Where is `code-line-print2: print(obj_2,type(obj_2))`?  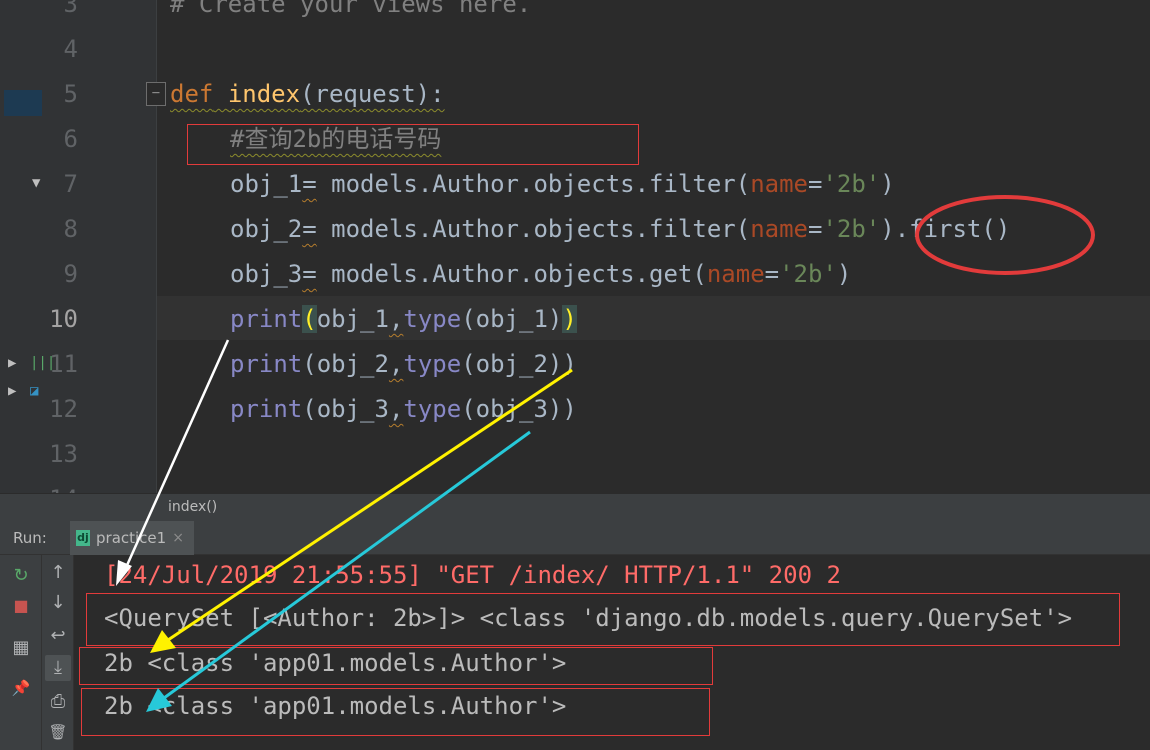 code-line-print2: print(obj_2,type(obj_2)) is located at coordinates (403, 364).